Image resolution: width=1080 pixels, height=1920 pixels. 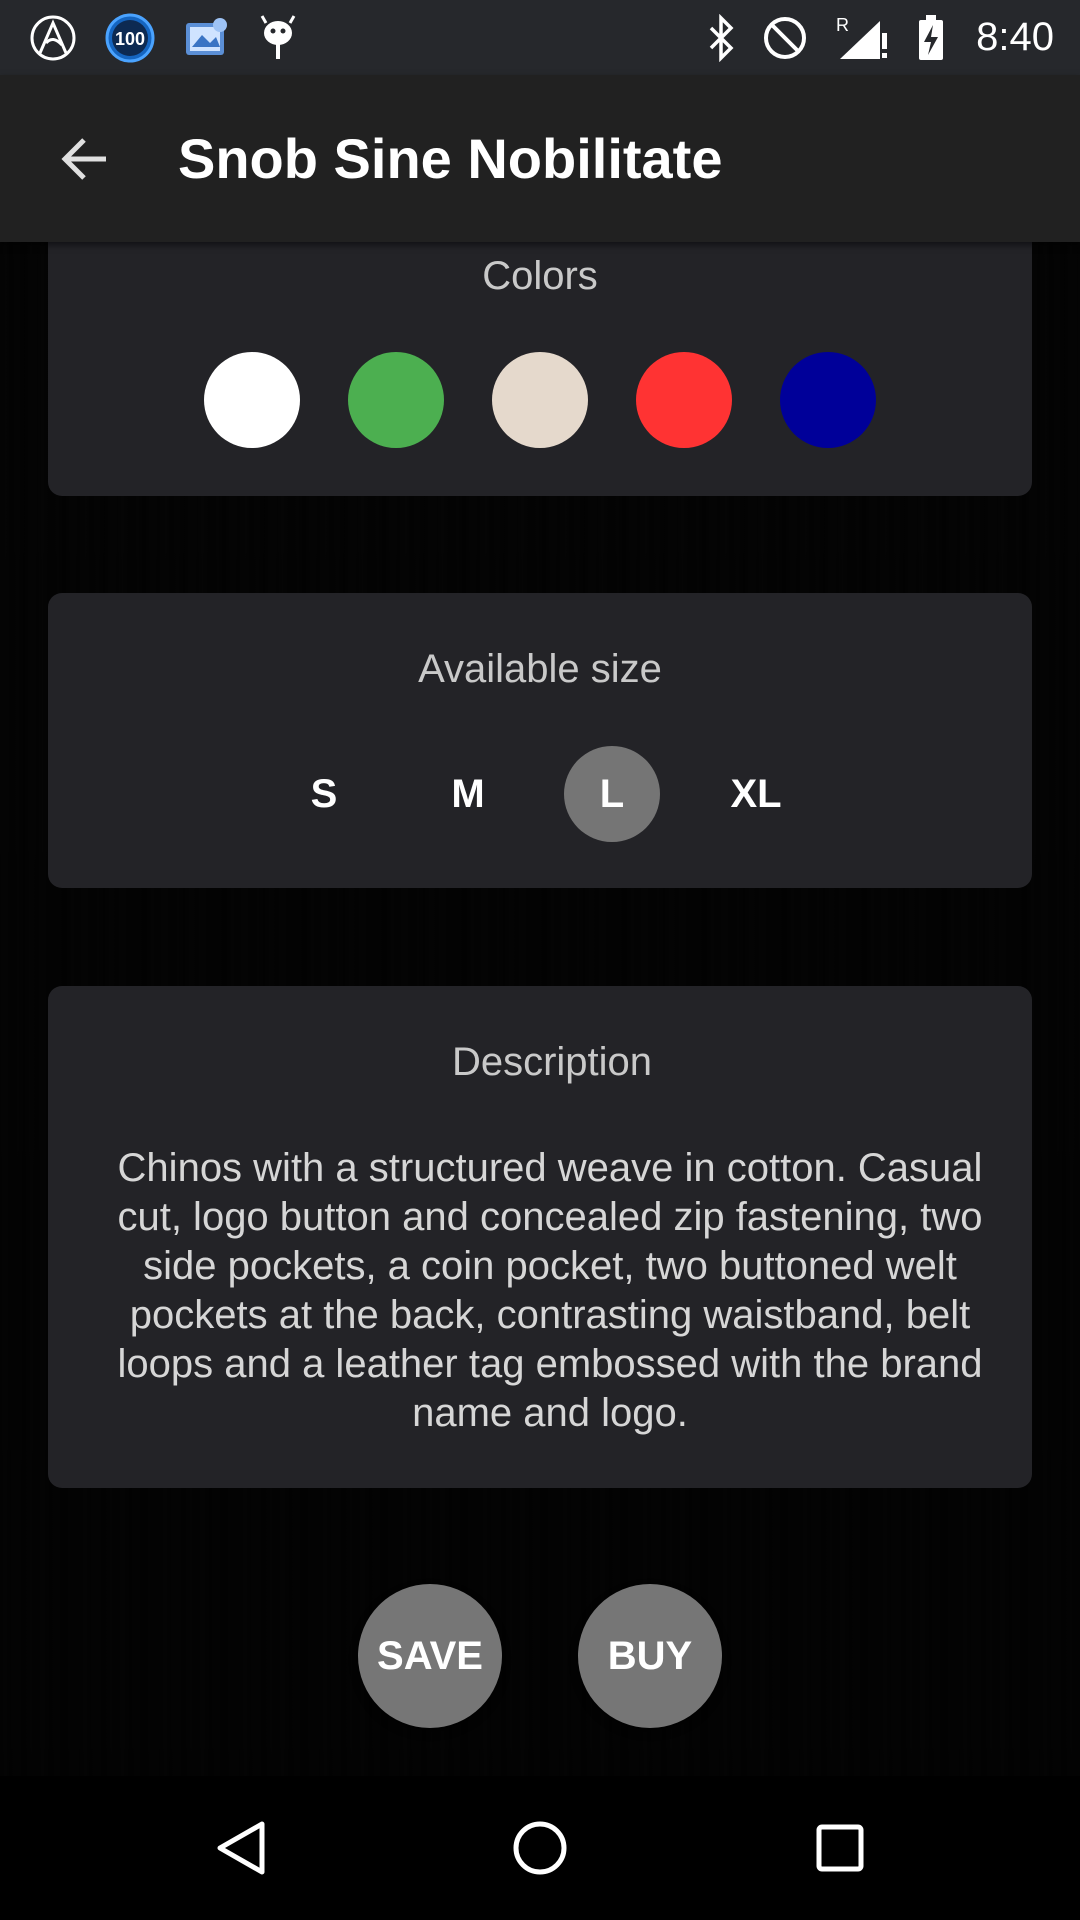 I want to click on arrow-back-icon, so click(x=83, y=158).